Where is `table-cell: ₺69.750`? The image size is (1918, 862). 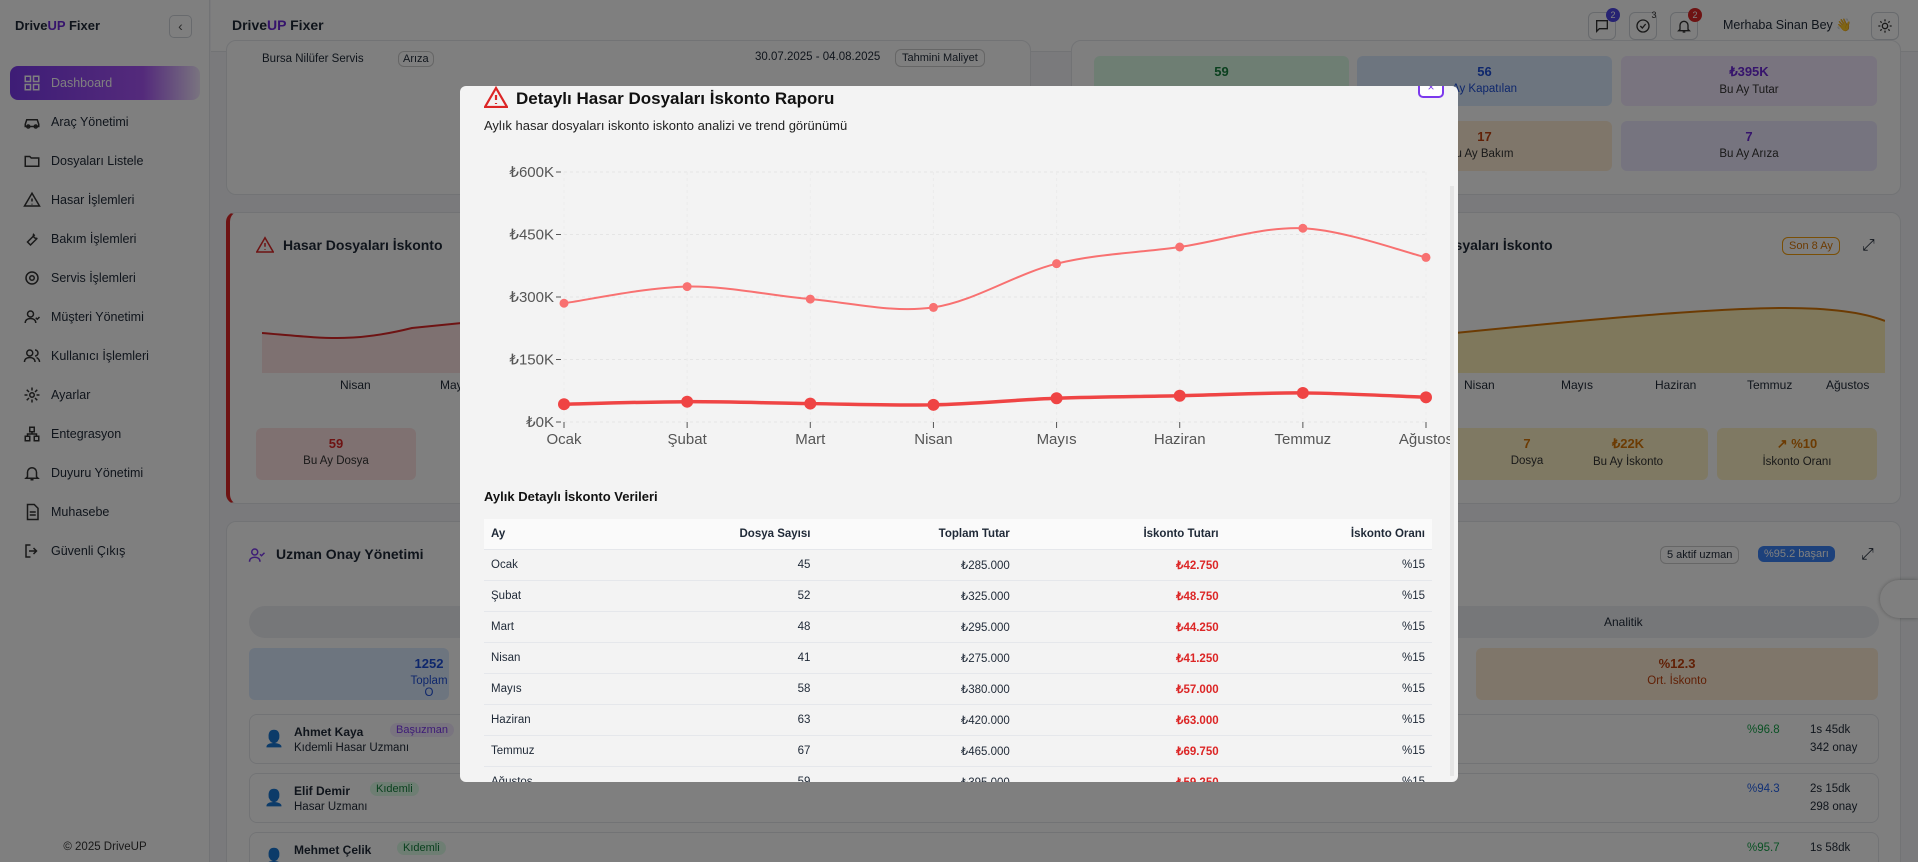 table-cell: ₺69.750 is located at coordinates (1121, 751).